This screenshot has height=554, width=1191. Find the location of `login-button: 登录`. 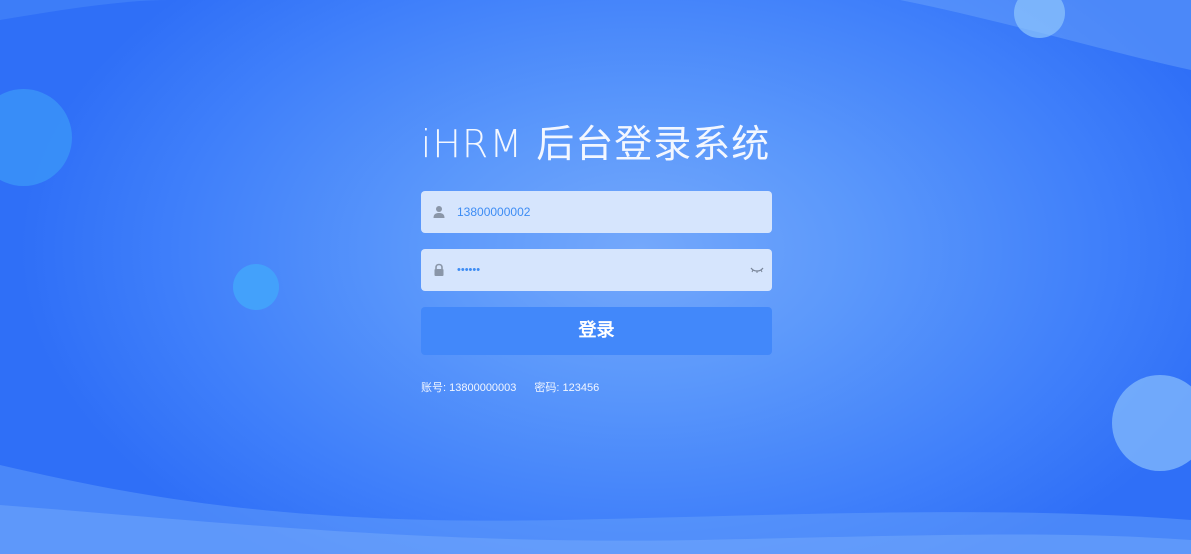

login-button: 登录 is located at coordinates (596, 331).